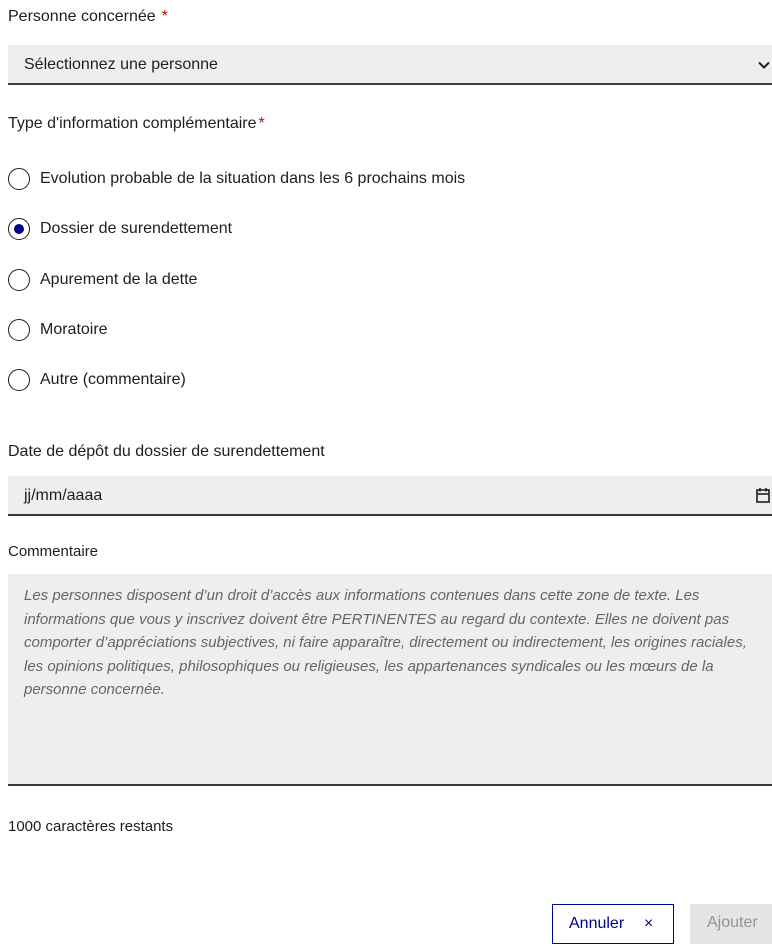 The height and width of the screenshot is (944, 772). Describe the element at coordinates (136, 228) in the screenshot. I see `radio-label: Dossier de surendettement` at that location.